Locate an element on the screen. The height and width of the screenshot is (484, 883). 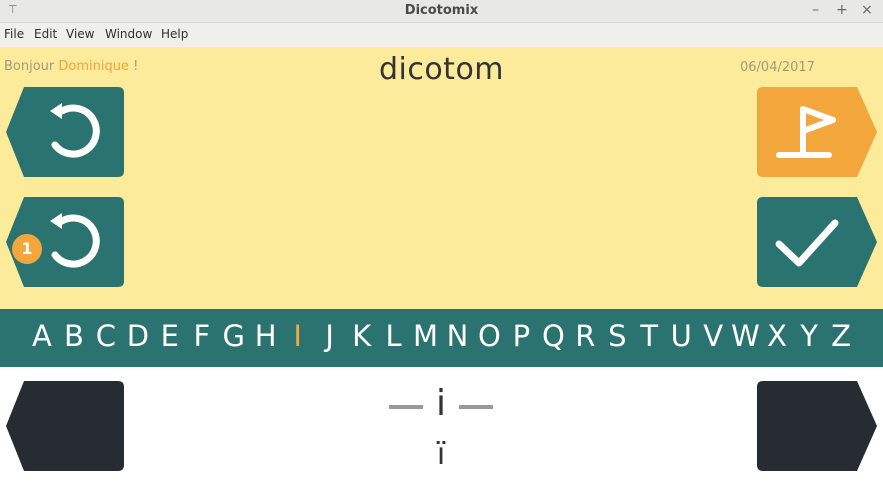
letter-l: L is located at coordinates (394, 336).